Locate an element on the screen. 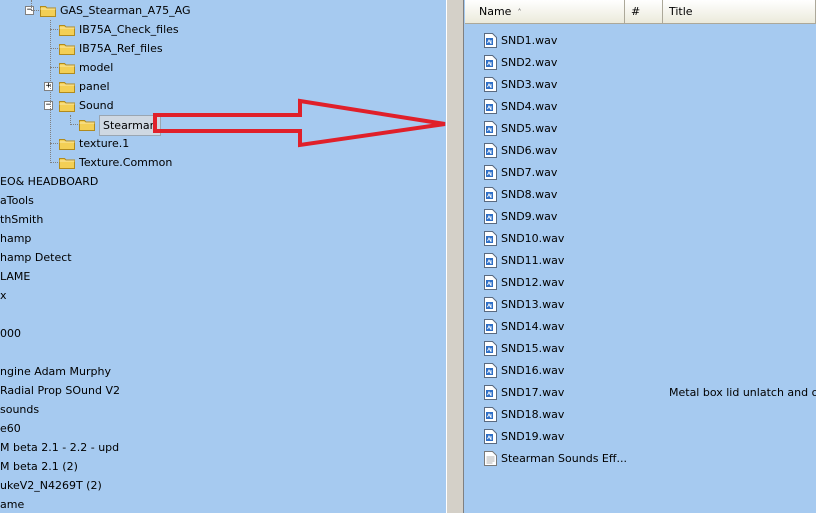 The height and width of the screenshot is (513, 816). tree-item: M beta 2.1 (2) is located at coordinates (223, 466).